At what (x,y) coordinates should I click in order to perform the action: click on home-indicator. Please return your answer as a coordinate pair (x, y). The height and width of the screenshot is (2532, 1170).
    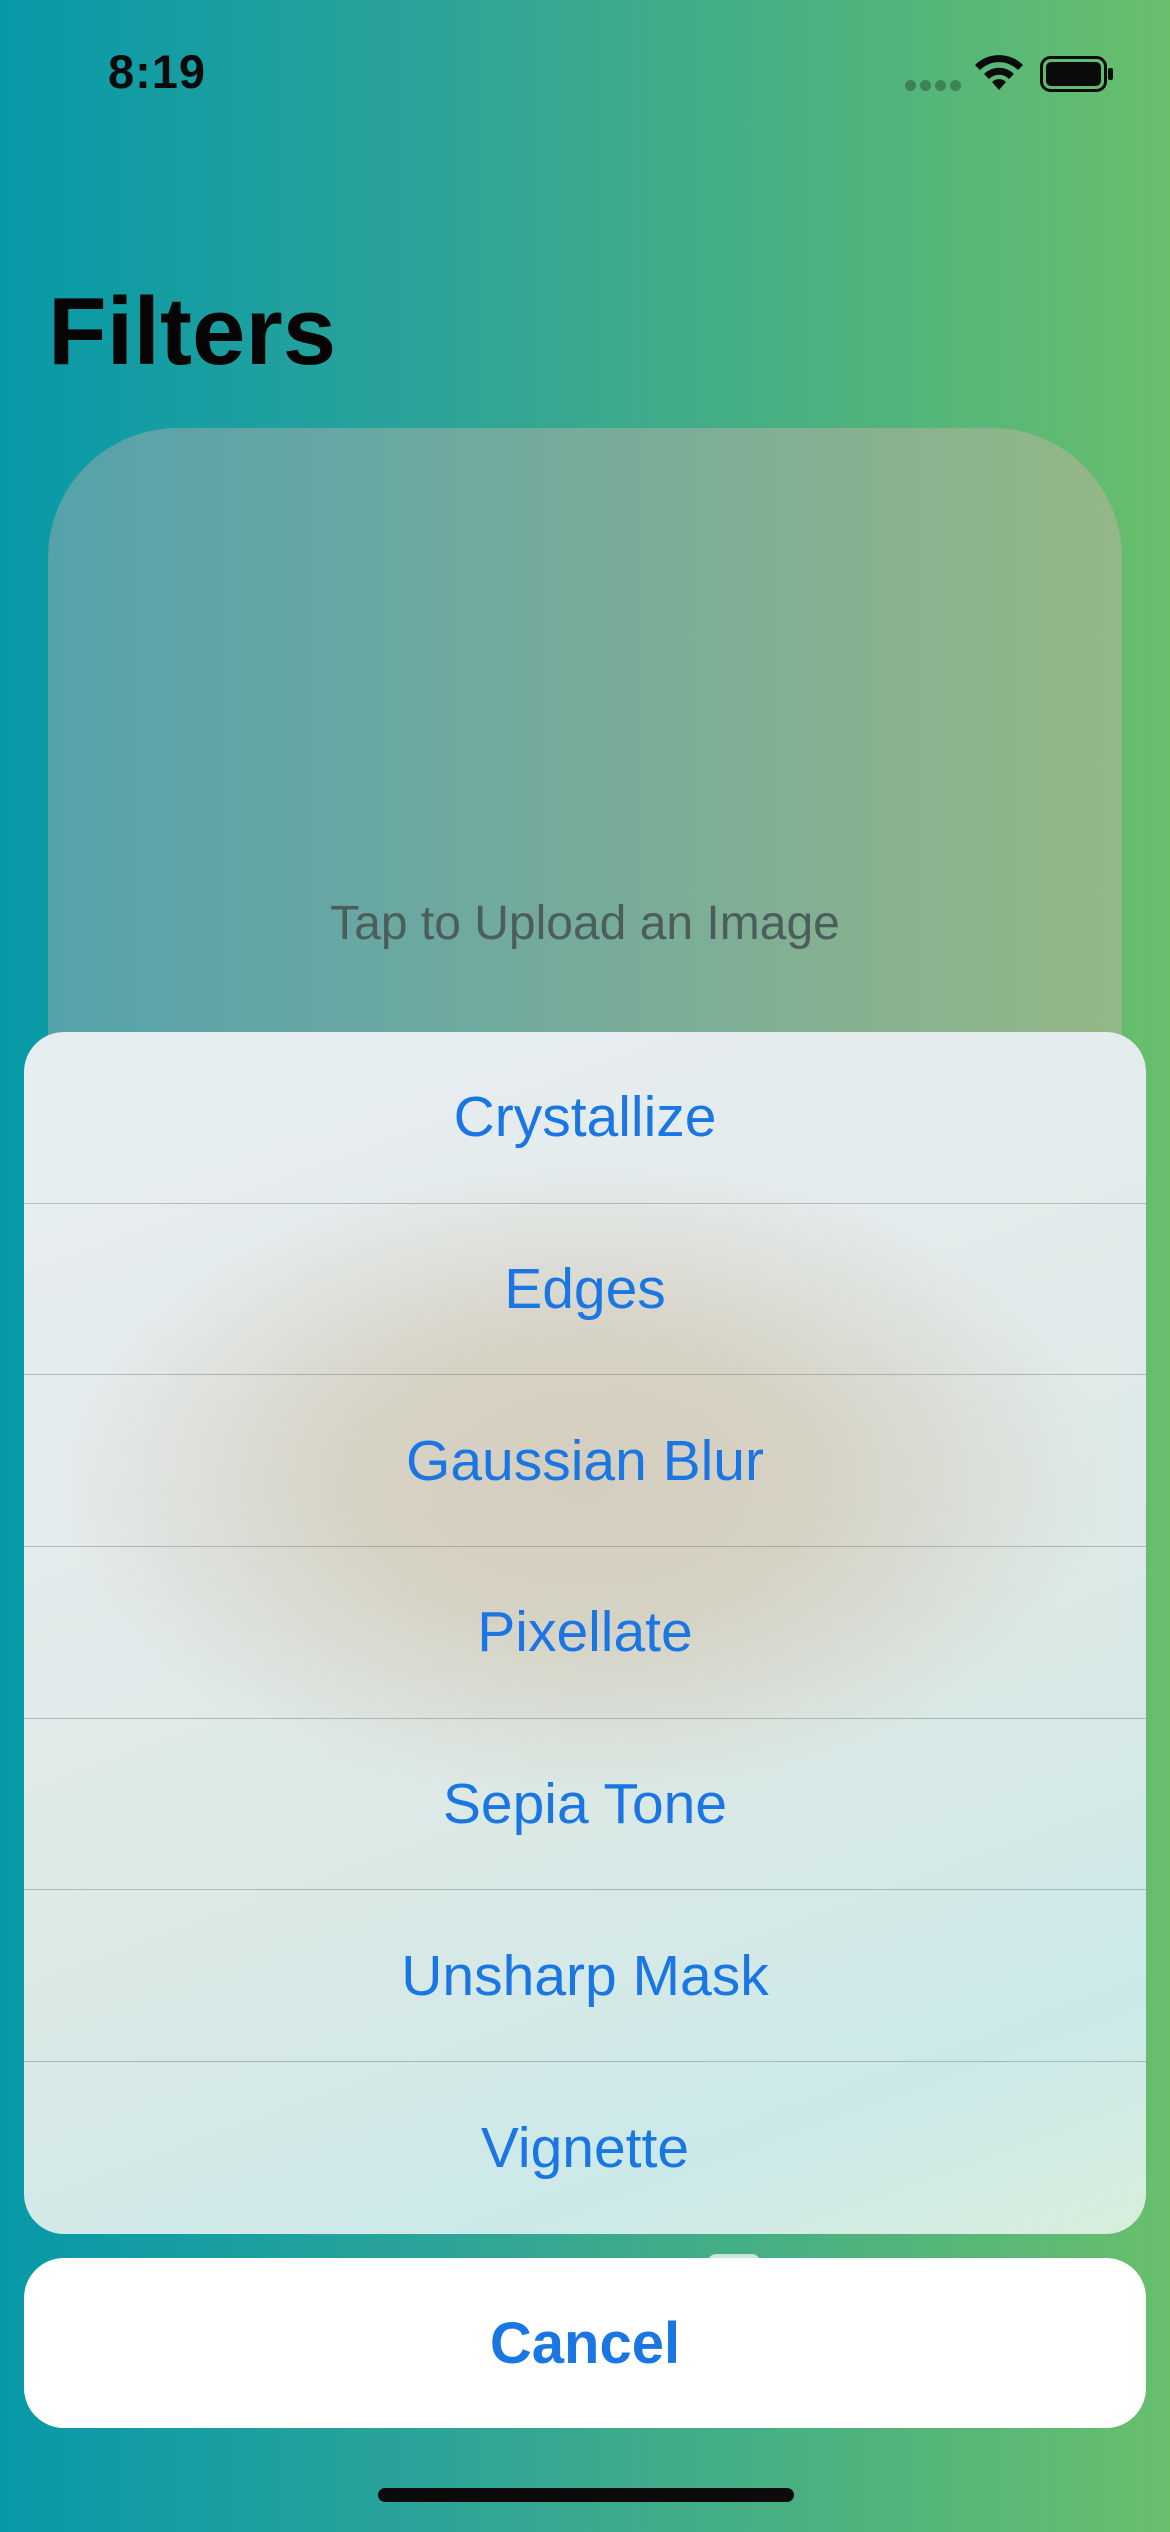
    Looking at the image, I should click on (586, 2495).